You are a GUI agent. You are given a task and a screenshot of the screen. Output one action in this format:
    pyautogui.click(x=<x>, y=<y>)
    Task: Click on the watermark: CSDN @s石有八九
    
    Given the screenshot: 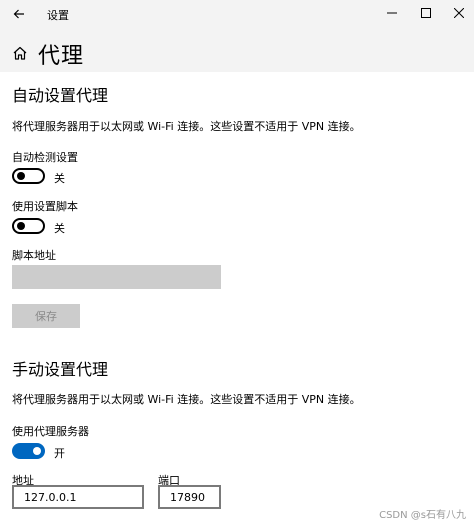 What is the action you would take?
    pyautogui.click(x=422, y=515)
    